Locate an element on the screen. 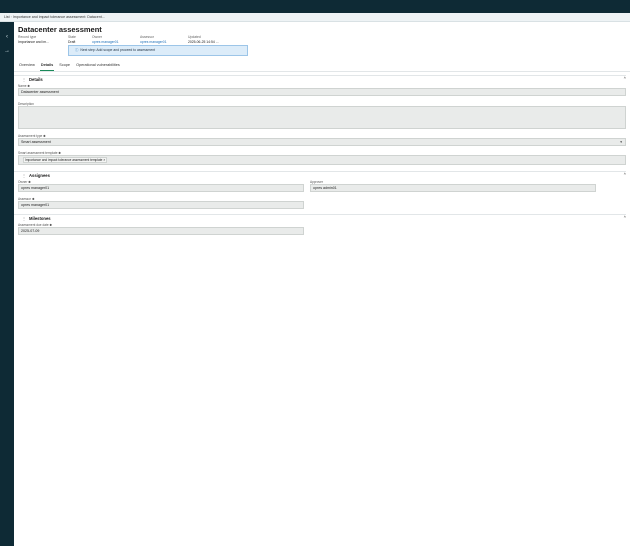 This screenshot has width=630, height=546. tab-operational-vulnerabilities: Operational vulnerabilities is located at coordinates (98, 66).